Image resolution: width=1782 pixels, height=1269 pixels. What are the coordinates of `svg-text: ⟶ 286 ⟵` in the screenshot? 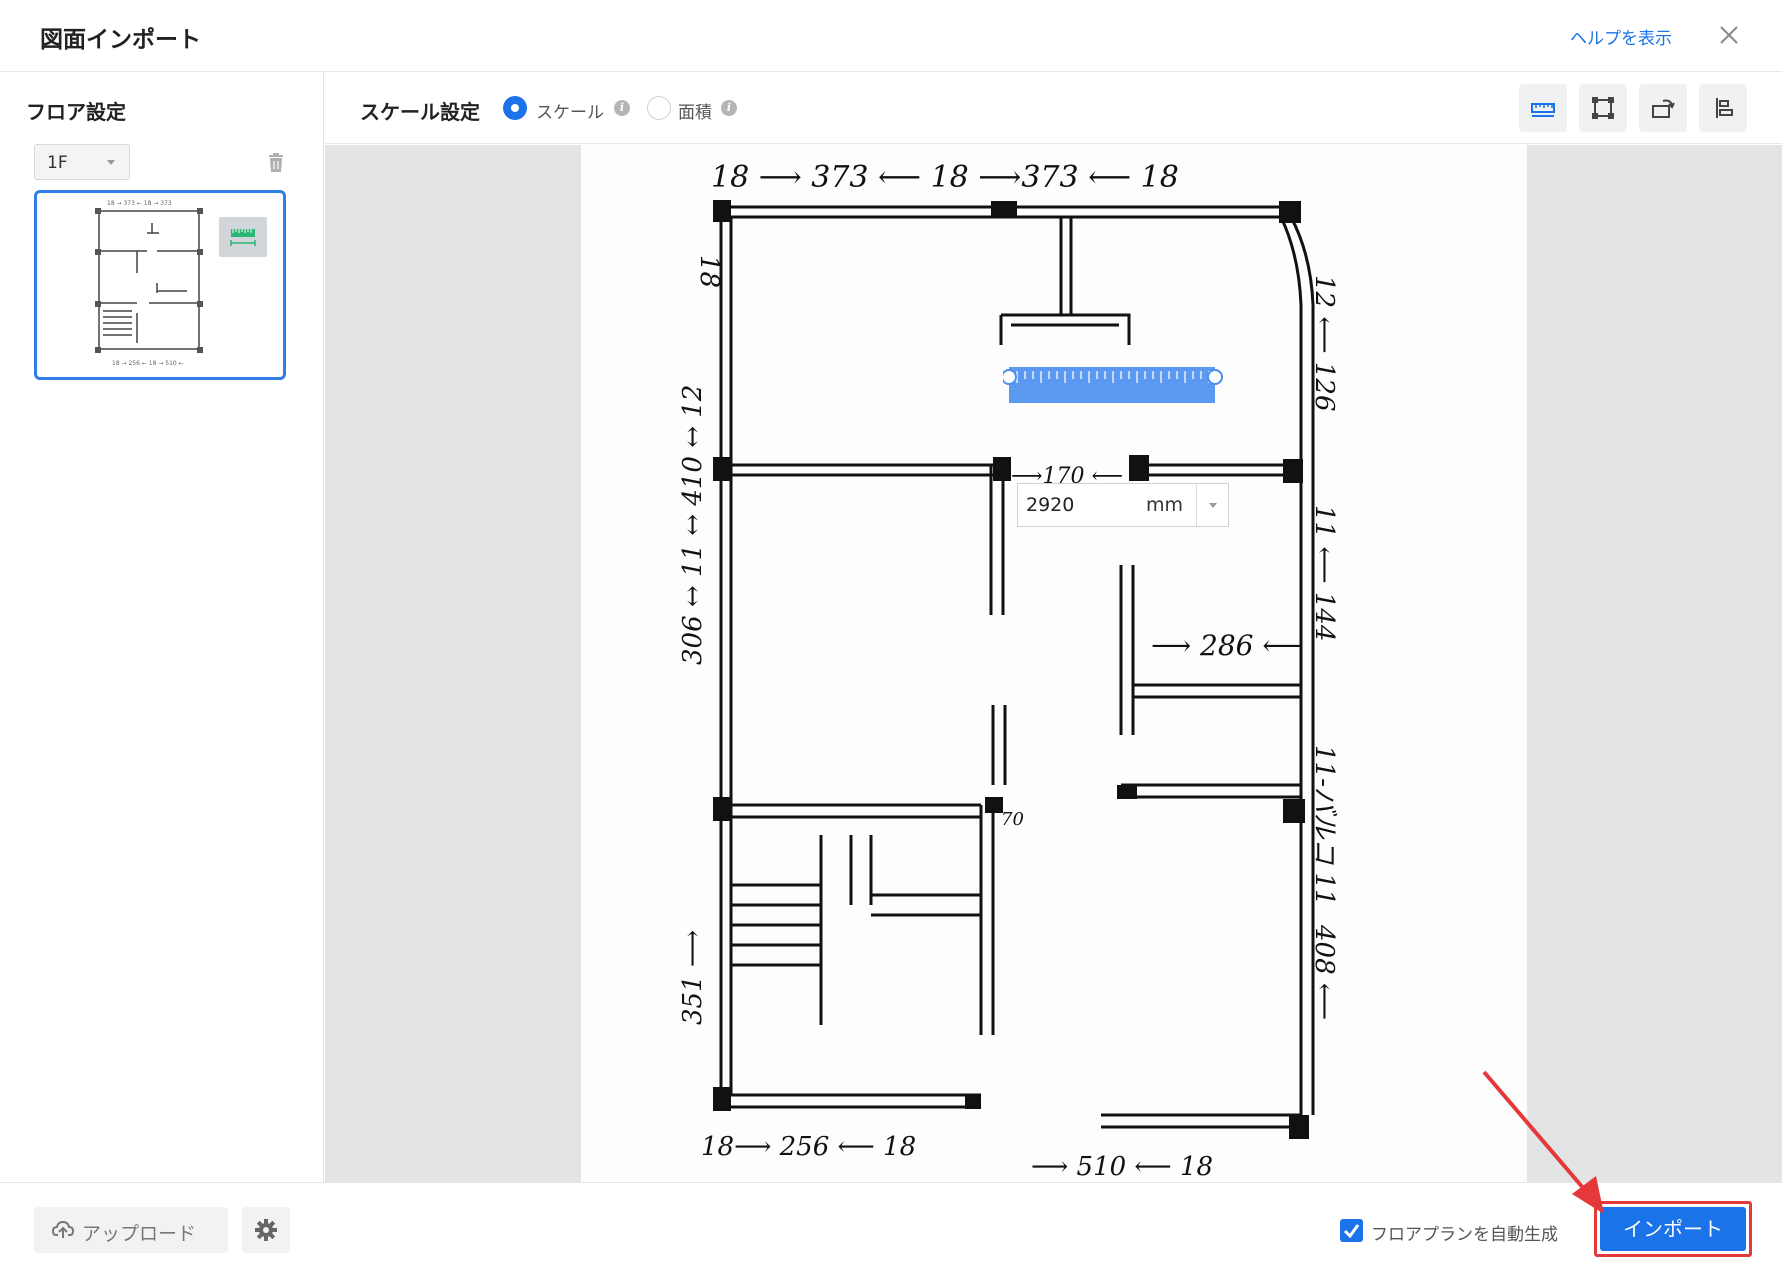 It's located at (1227, 645).